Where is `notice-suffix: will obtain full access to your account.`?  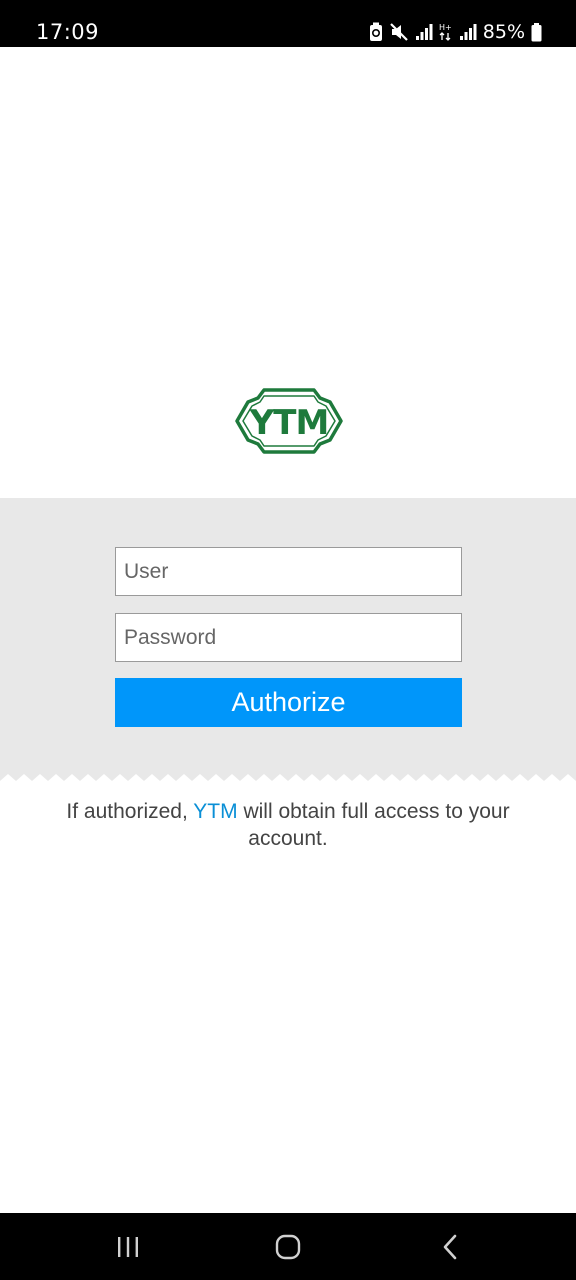
notice-suffix: will obtain full access to your account. is located at coordinates (373, 825).